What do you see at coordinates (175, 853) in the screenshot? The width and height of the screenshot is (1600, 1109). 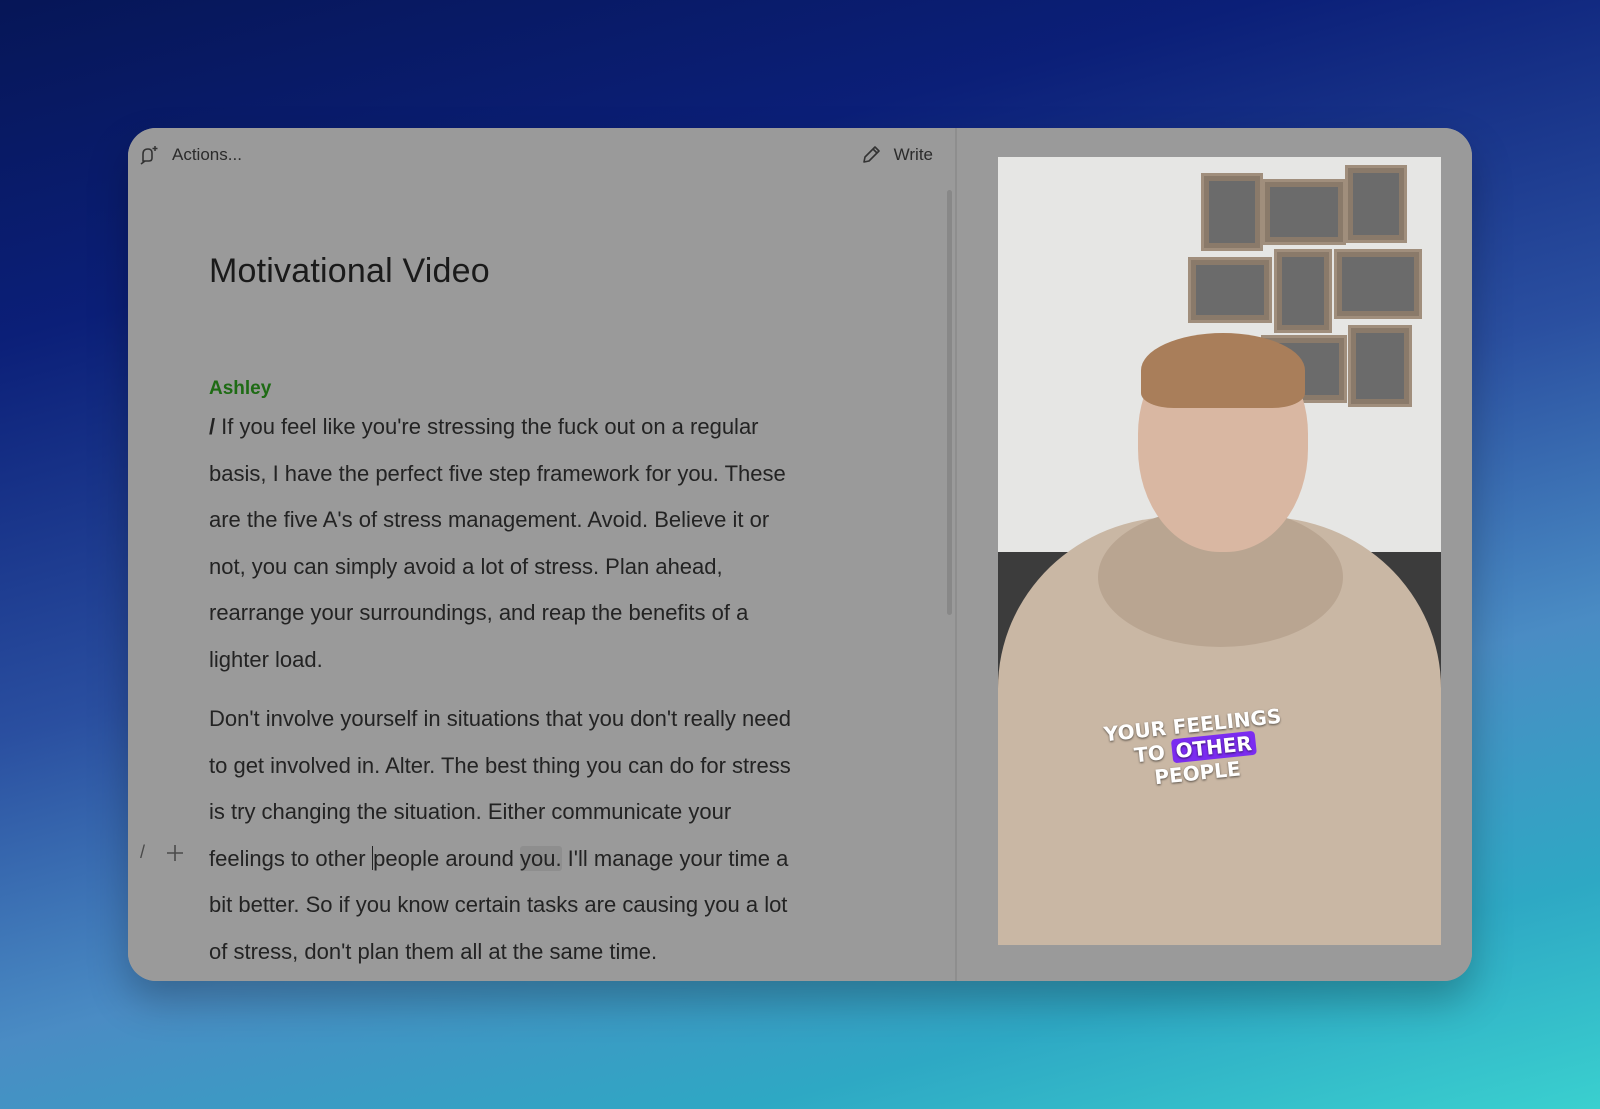 I see `add-block-icon` at bounding box center [175, 853].